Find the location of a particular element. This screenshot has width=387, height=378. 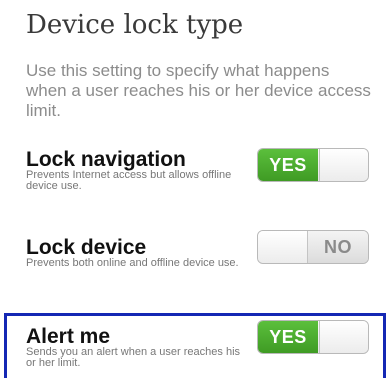

toggle-no-label: NO is located at coordinates (338, 247).